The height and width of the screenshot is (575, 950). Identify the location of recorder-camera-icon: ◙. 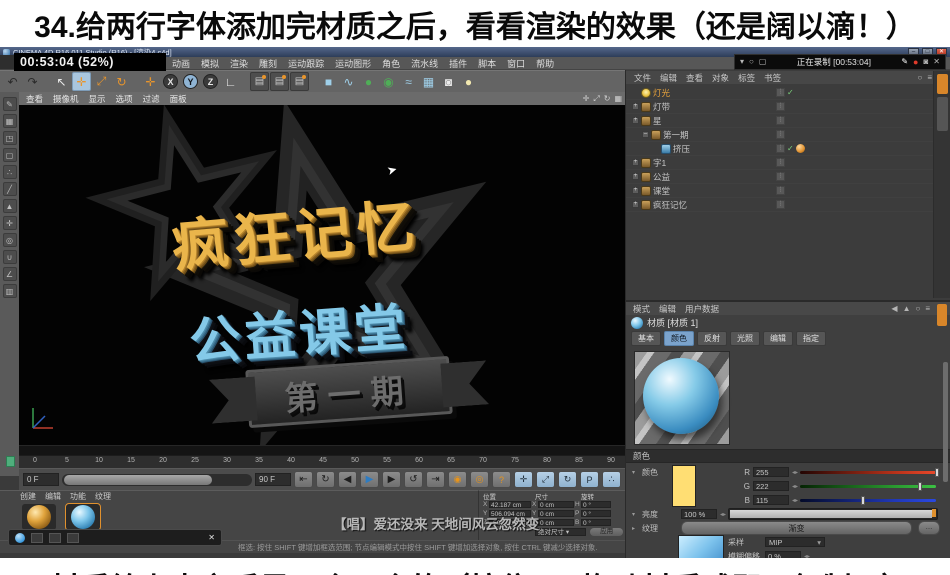
(925, 62).